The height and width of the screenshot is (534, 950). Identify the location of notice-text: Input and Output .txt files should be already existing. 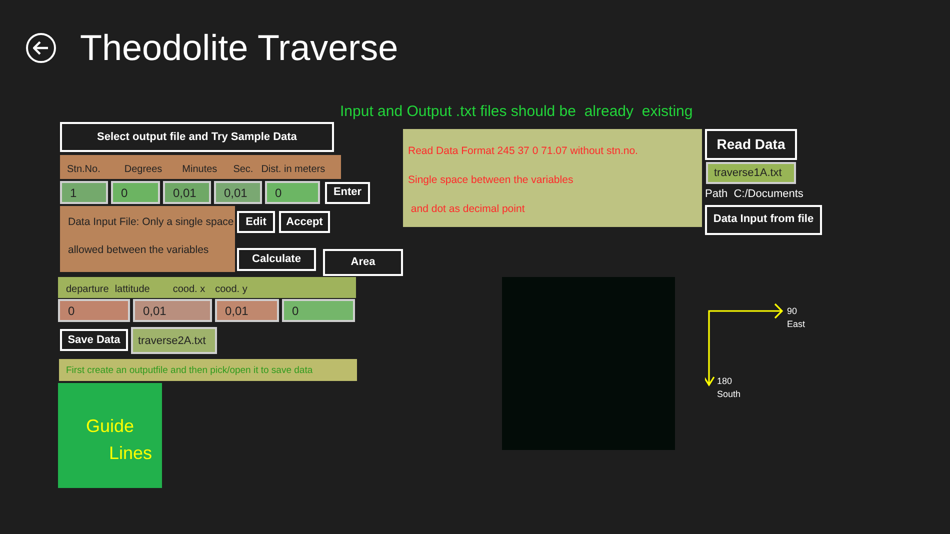
(516, 111).